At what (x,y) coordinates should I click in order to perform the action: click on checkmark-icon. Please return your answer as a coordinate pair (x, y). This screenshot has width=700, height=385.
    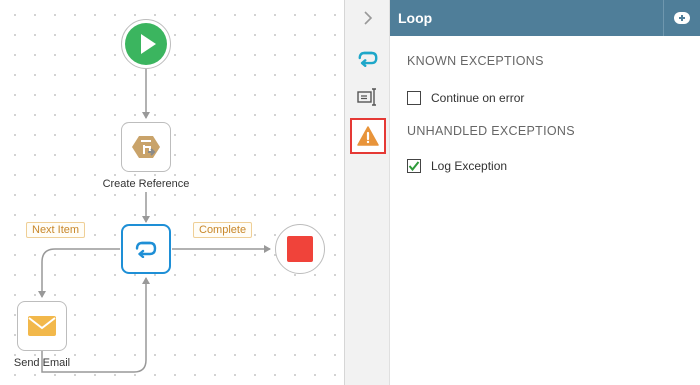
    Looking at the image, I should click on (414, 166).